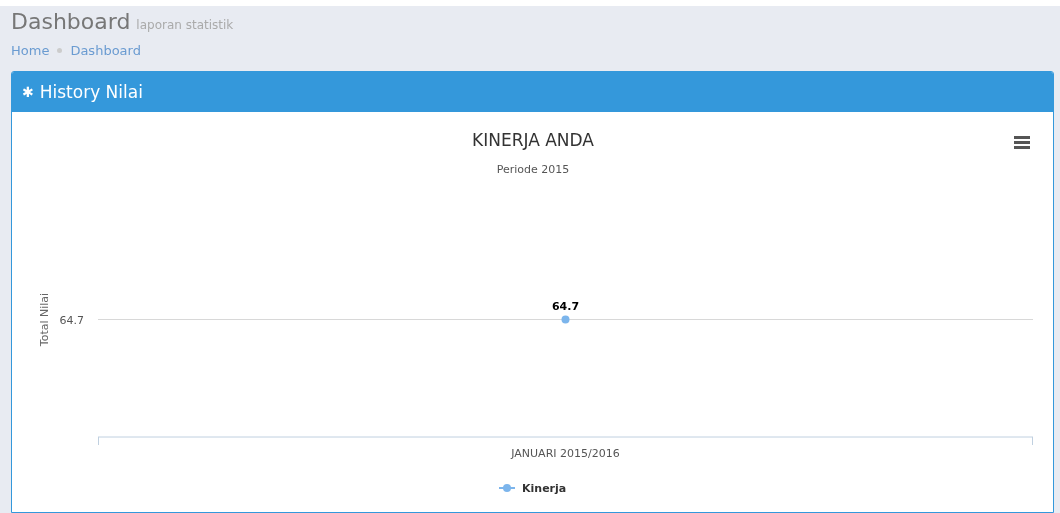  What do you see at coordinates (28, 92) in the screenshot?
I see `asterisk-icon: ✱` at bounding box center [28, 92].